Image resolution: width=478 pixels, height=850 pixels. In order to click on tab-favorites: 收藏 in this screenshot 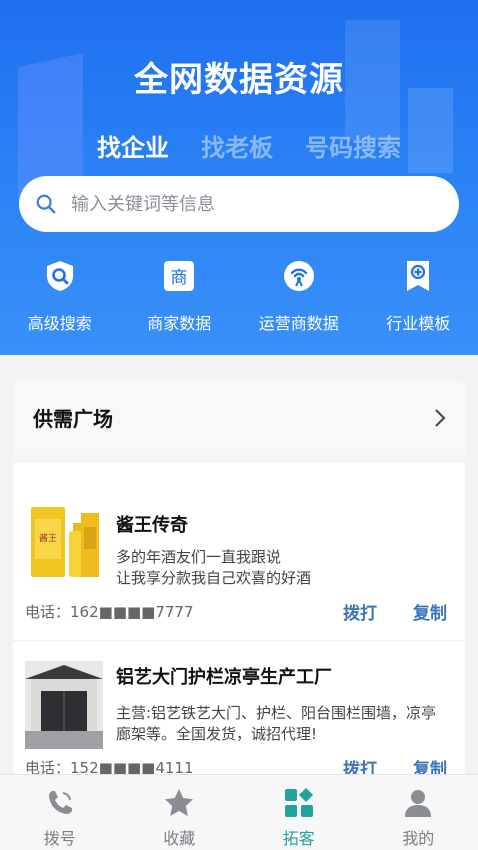, I will do `click(180, 812)`.